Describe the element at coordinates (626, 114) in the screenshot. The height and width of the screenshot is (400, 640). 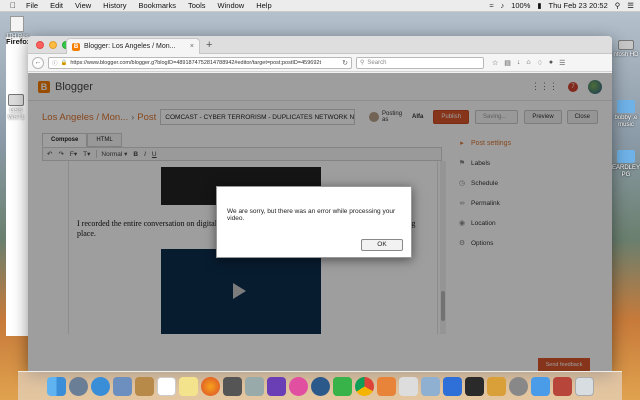
I see `desktop-icon-bobby: bobby .e music` at that location.